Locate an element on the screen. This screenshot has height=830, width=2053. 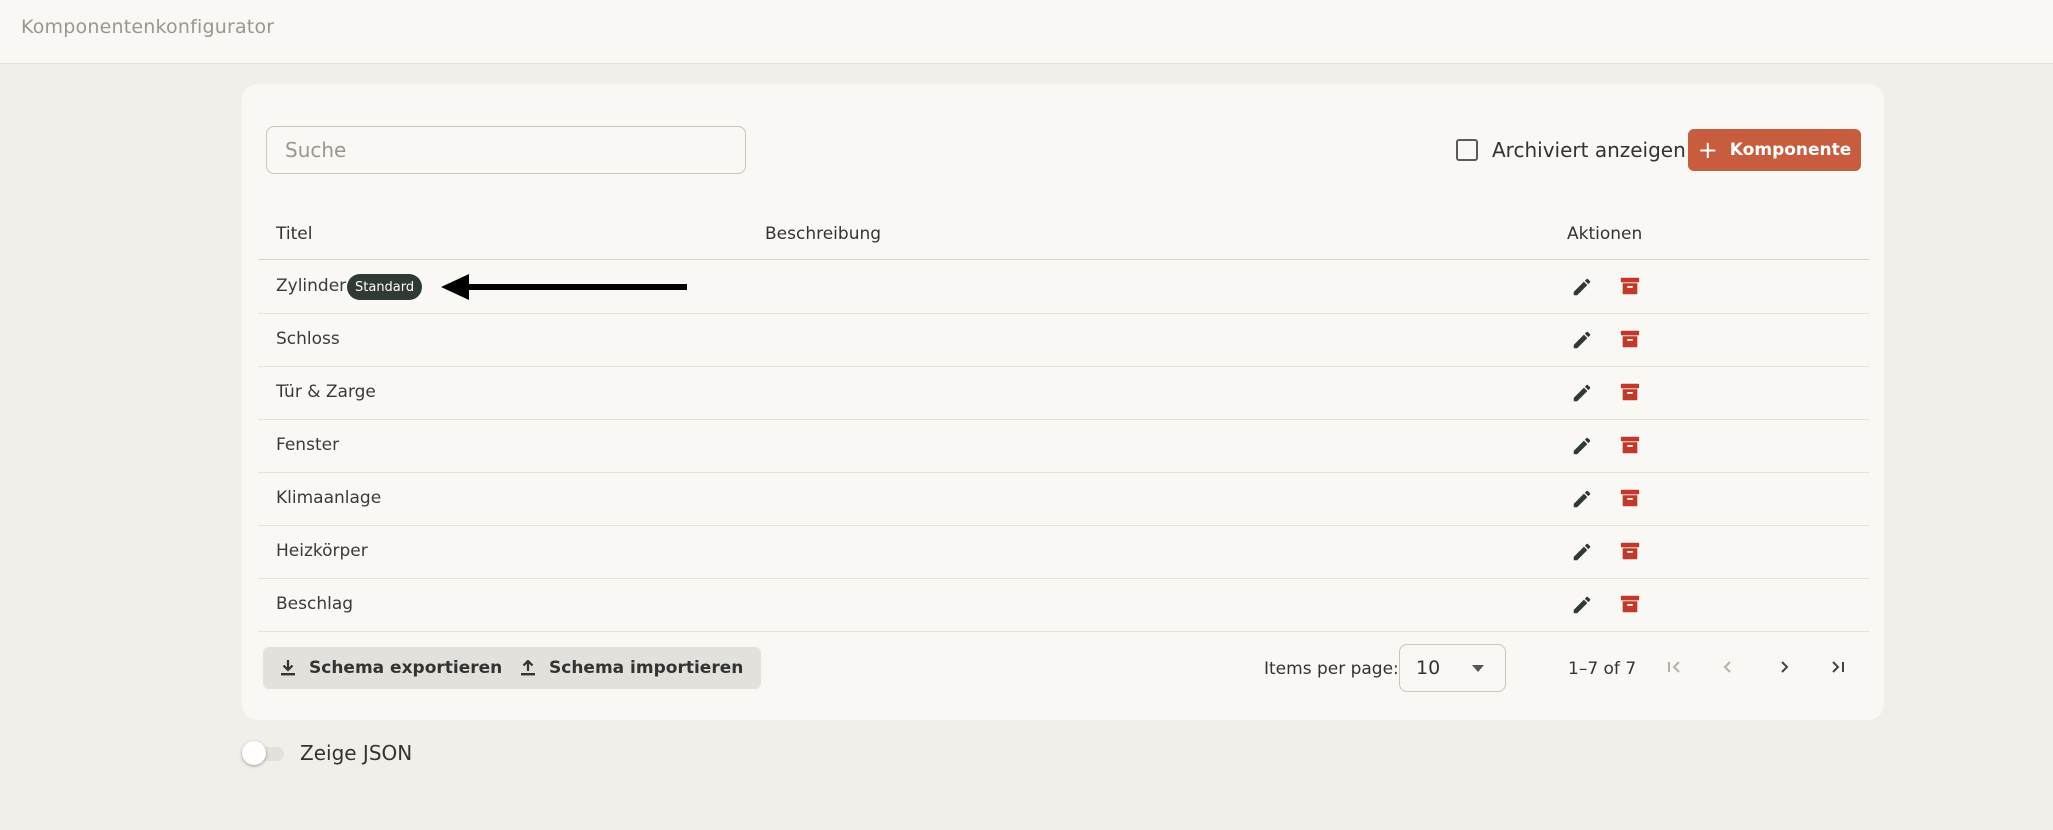
last-page-icon is located at coordinates (1838, 667).